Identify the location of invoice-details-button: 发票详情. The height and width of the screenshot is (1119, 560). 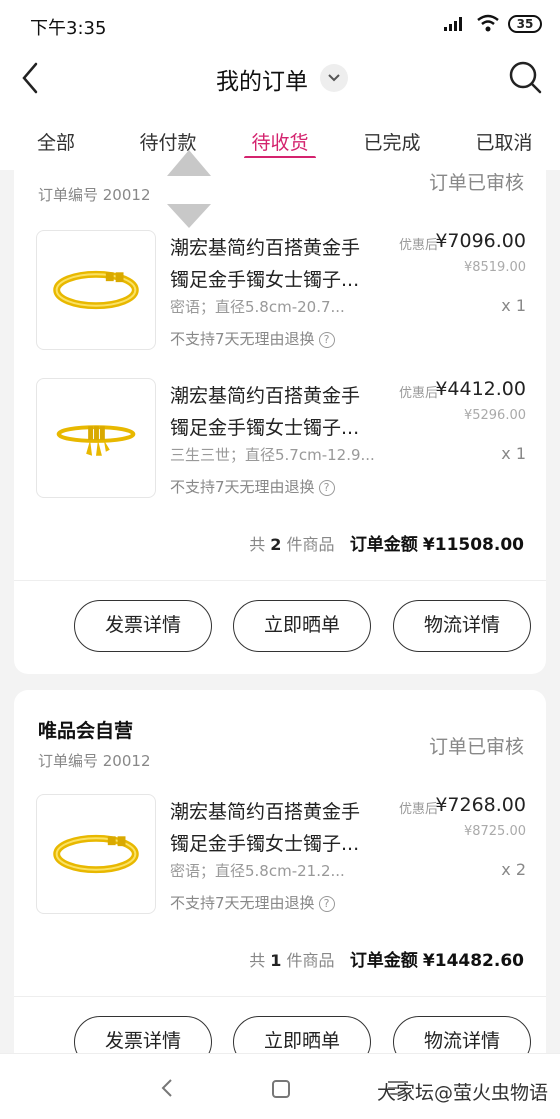
(143, 626).